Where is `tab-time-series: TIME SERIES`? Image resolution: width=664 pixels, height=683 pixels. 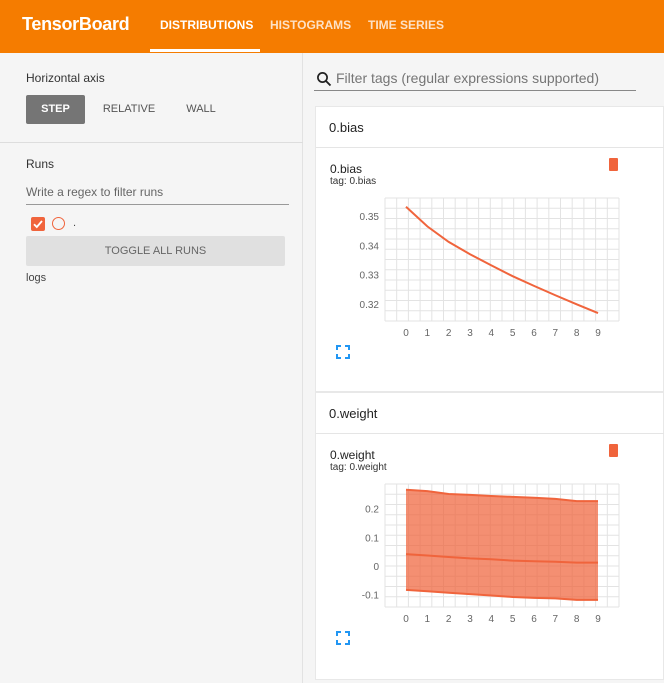 tab-time-series: TIME SERIES is located at coordinates (406, 25).